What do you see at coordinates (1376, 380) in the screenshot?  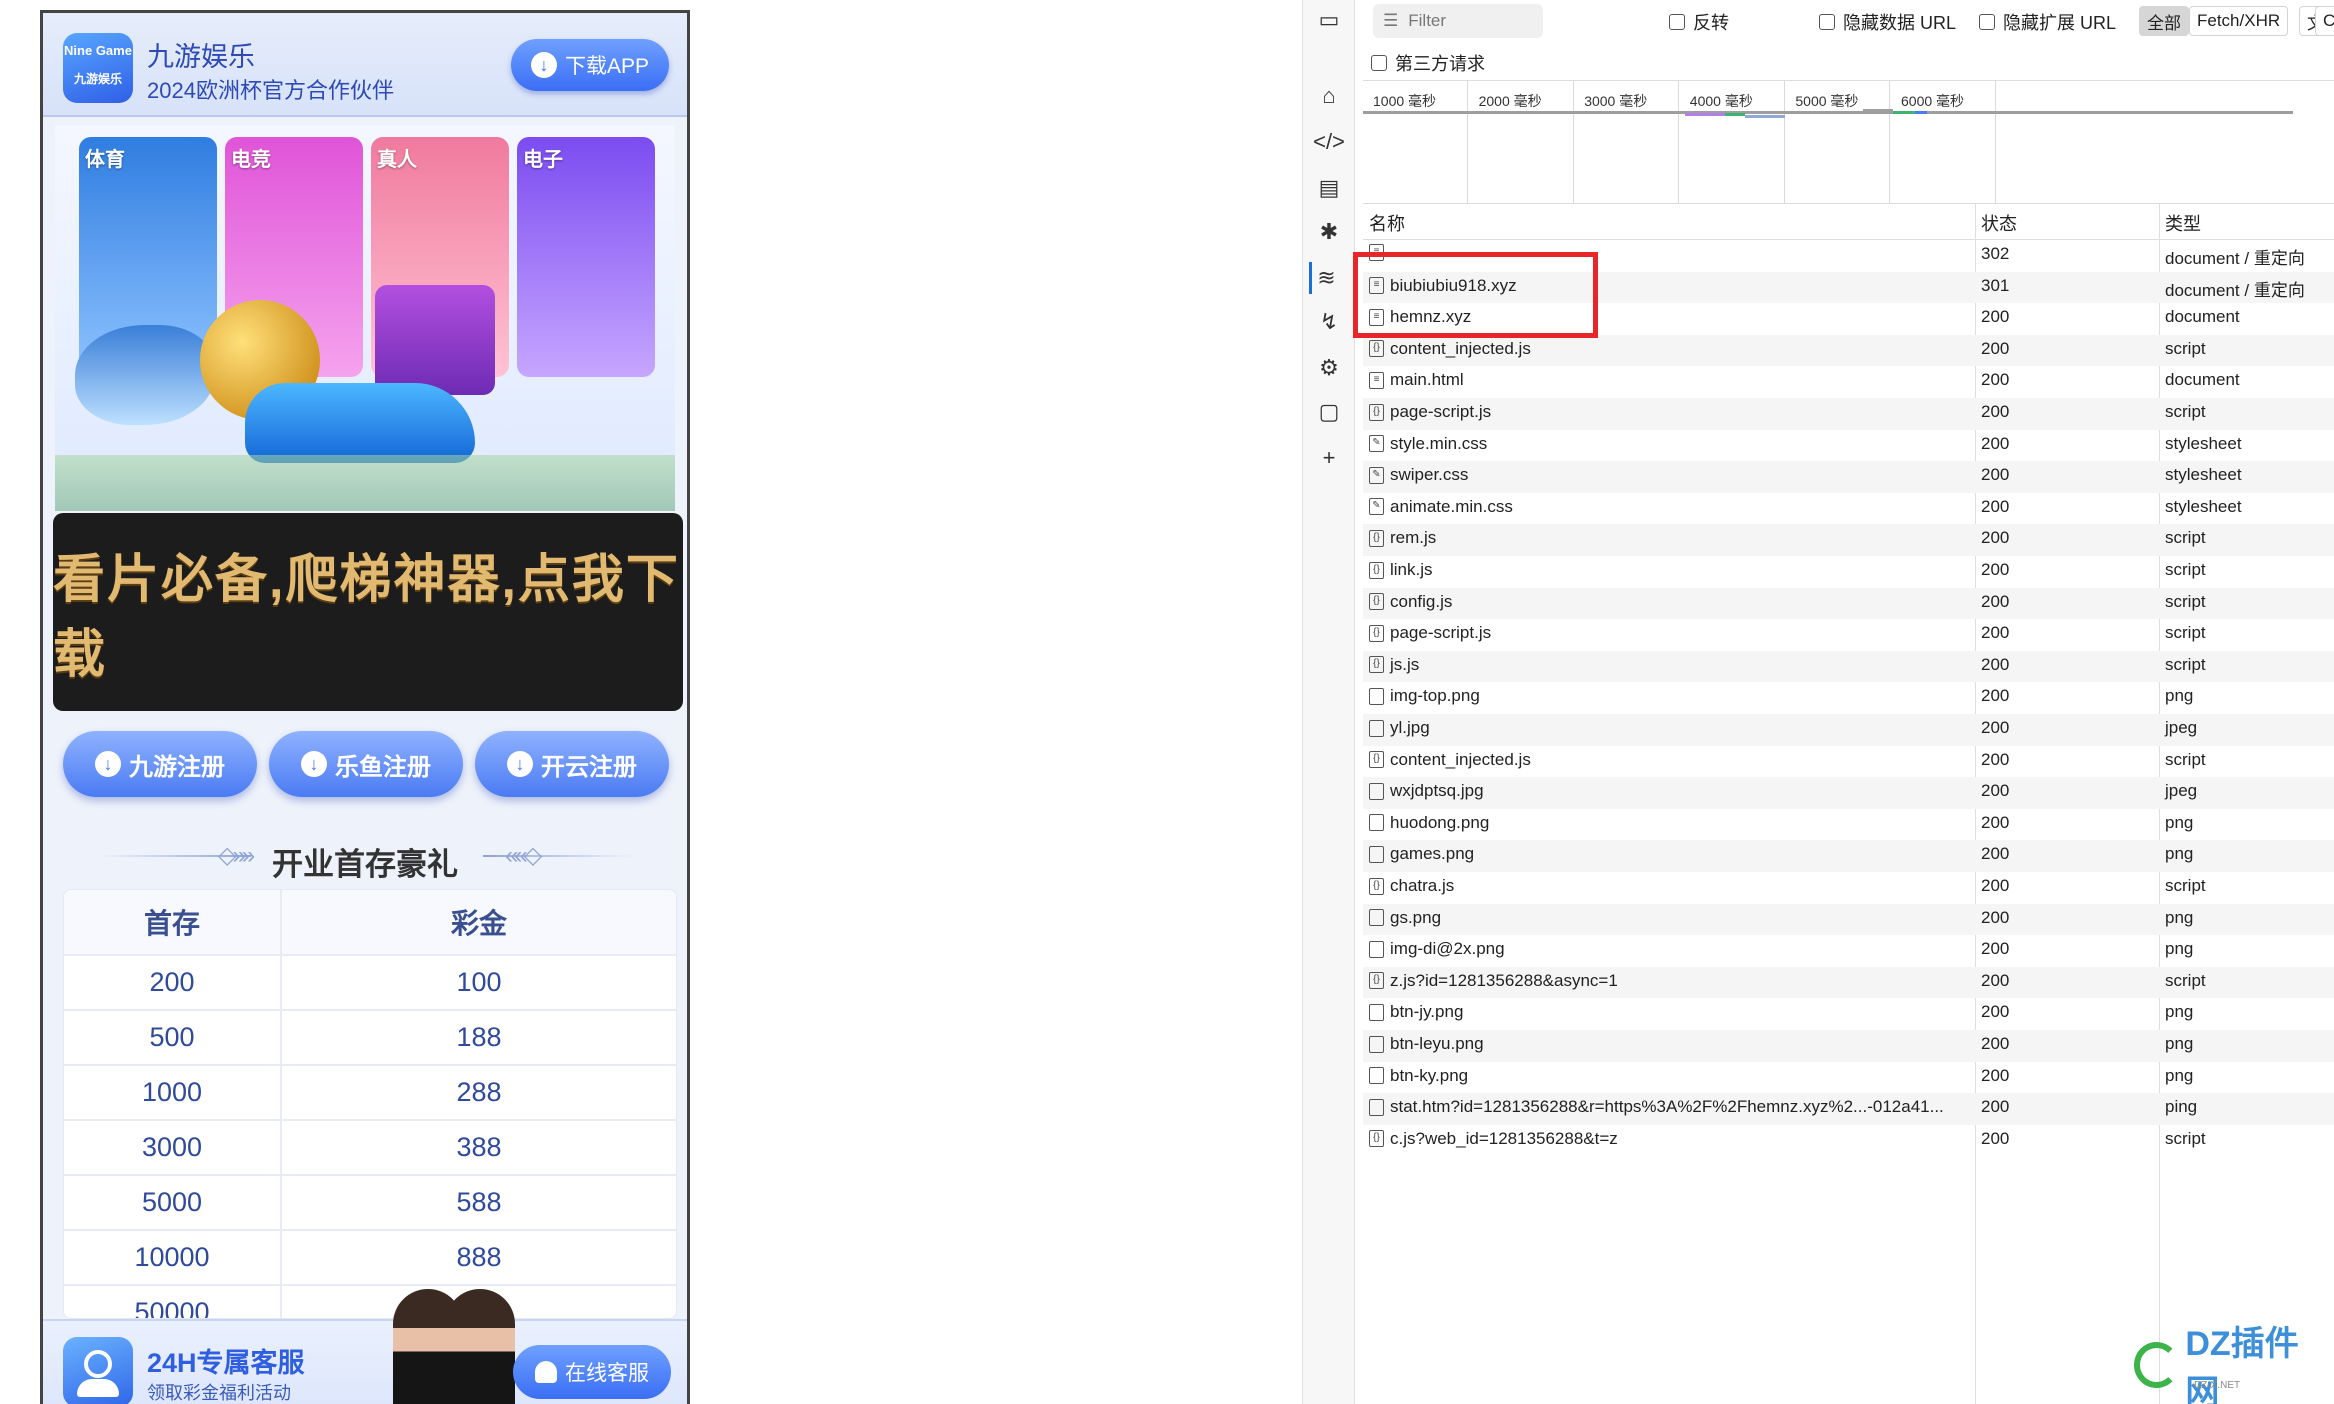 I see `document-icon: ≡` at bounding box center [1376, 380].